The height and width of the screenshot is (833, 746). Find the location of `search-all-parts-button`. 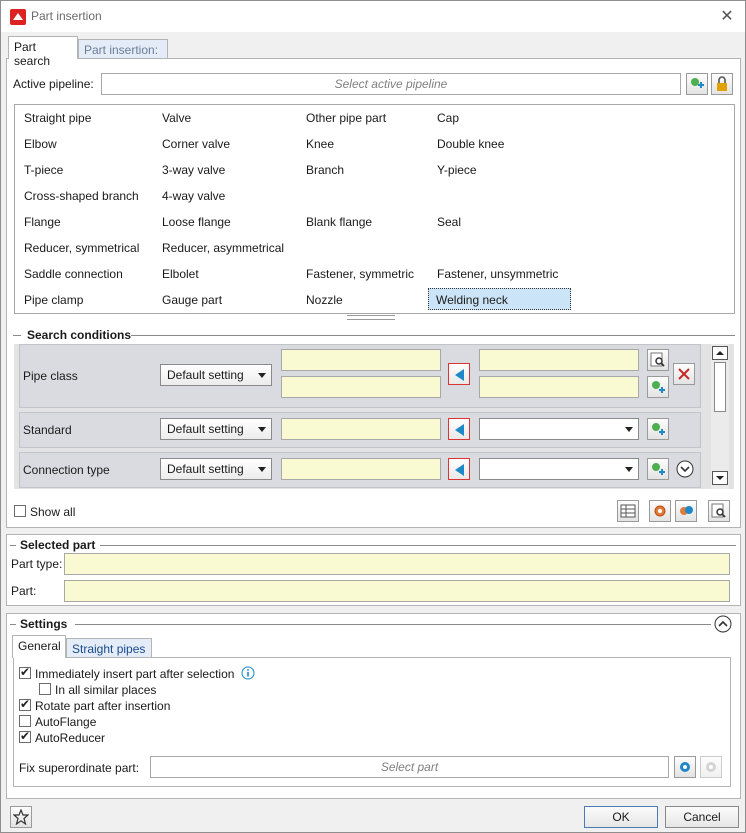

search-all-parts-button is located at coordinates (686, 511).